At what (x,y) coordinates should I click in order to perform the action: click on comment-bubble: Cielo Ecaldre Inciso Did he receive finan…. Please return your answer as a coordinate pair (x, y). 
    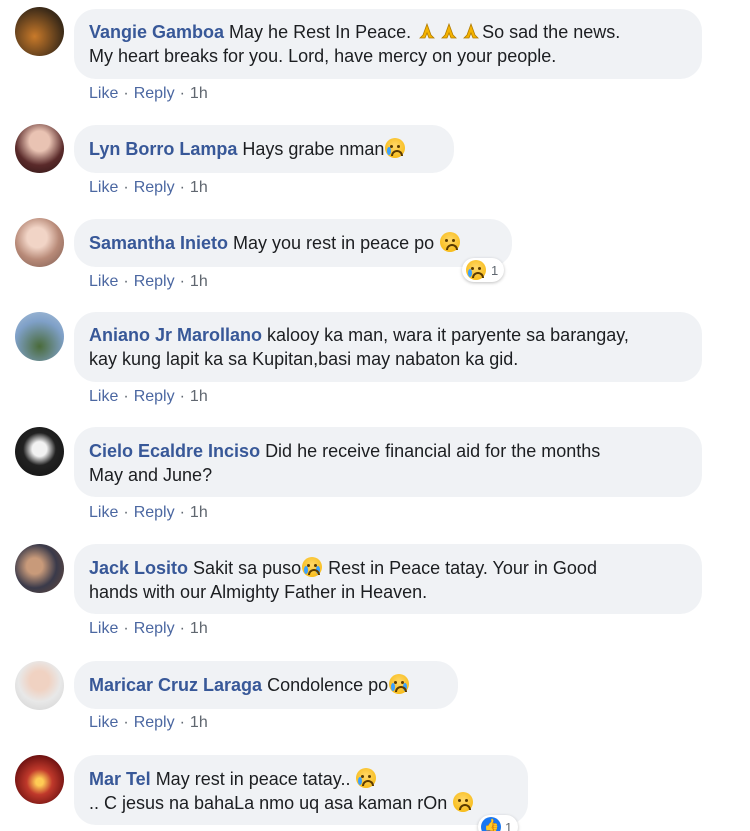
    Looking at the image, I should click on (388, 462).